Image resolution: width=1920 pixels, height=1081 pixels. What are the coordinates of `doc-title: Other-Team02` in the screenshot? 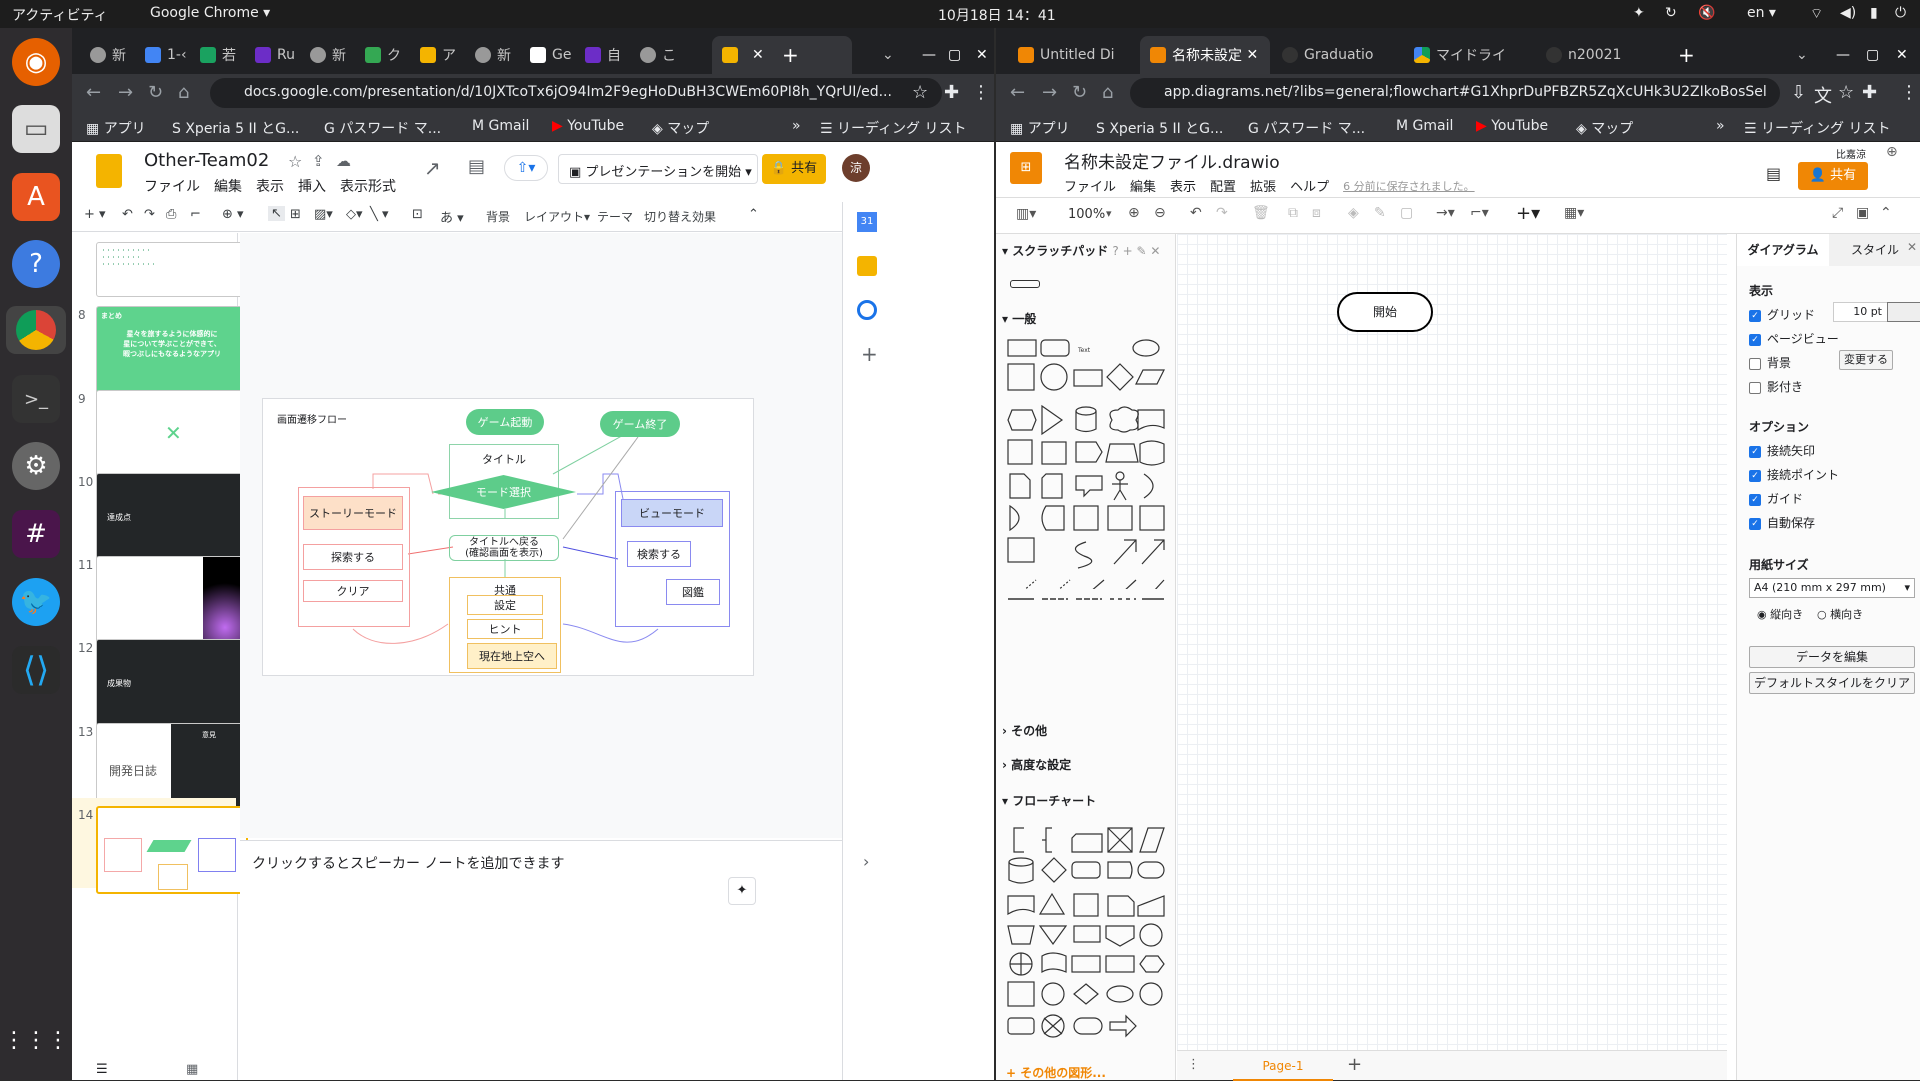 It's located at (206, 160).